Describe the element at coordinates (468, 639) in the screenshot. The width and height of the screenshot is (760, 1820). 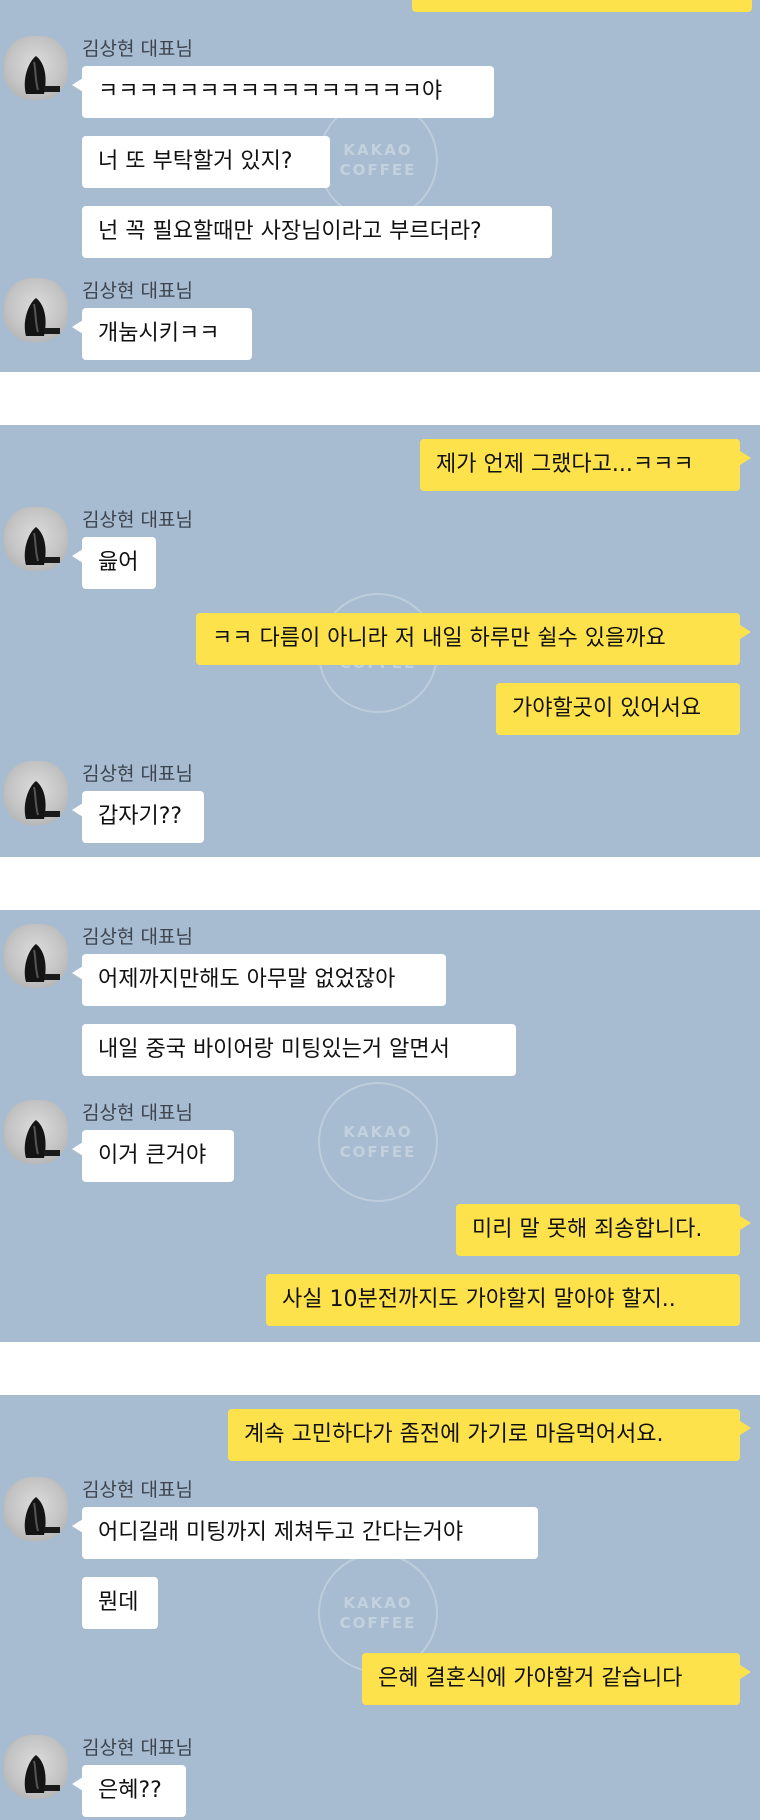
I see `outgoing-message: ㅋㅋ 다름이 아니라 저 내일 하루만 쉴수 있을까요` at that location.